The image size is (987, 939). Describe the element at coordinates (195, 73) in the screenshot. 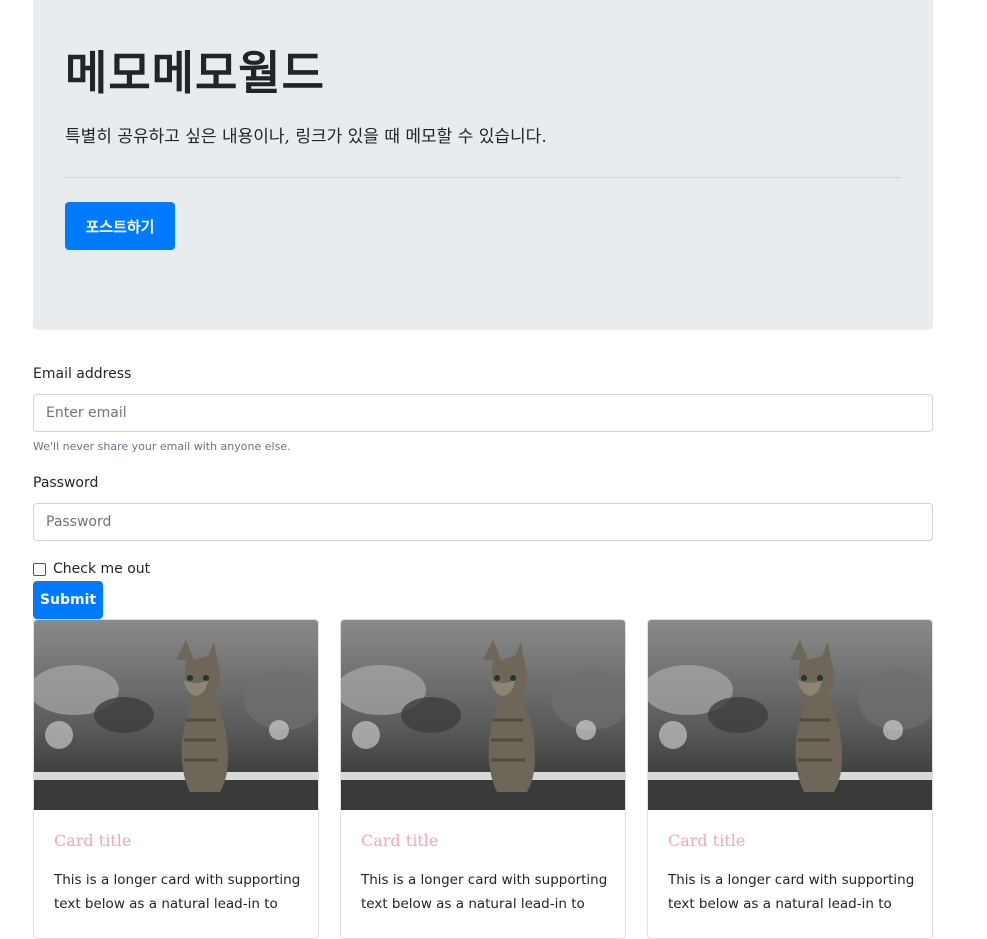

I see `page-title: 메모메모월드` at that location.